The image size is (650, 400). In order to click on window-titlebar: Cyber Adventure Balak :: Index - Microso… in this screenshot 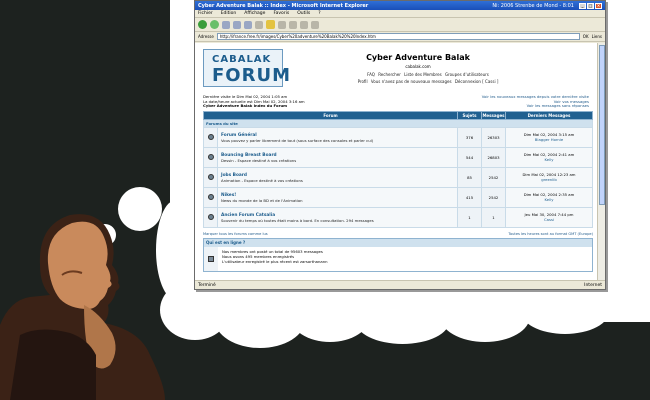, I will do `click(400, 5)`.